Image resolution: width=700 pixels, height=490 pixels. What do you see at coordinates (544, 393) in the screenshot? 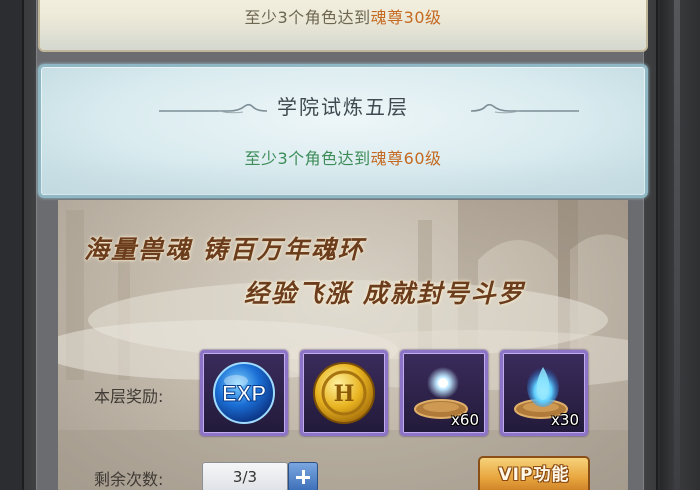
I see `reward-slot-blue-flame: x30` at bounding box center [544, 393].